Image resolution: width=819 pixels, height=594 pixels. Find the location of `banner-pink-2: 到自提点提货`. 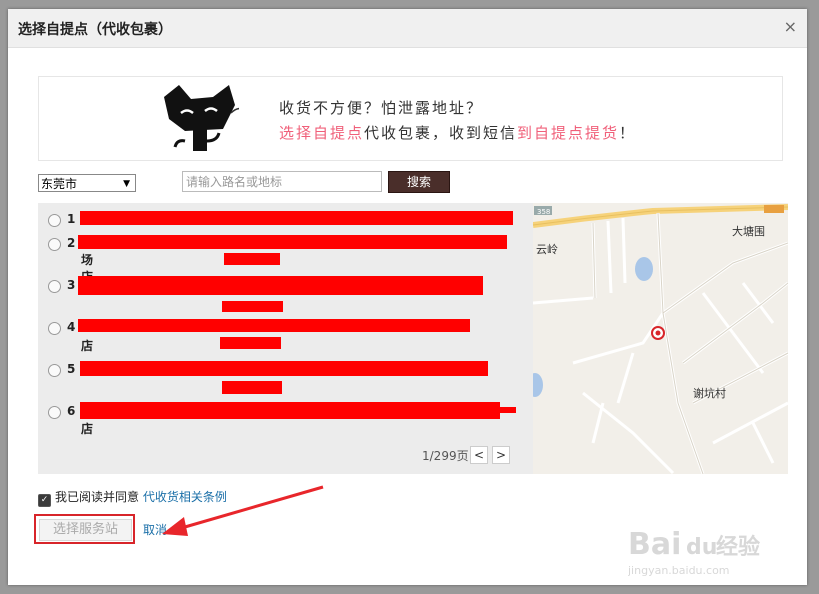

banner-pink-2: 到自提点提货 is located at coordinates (568, 133).